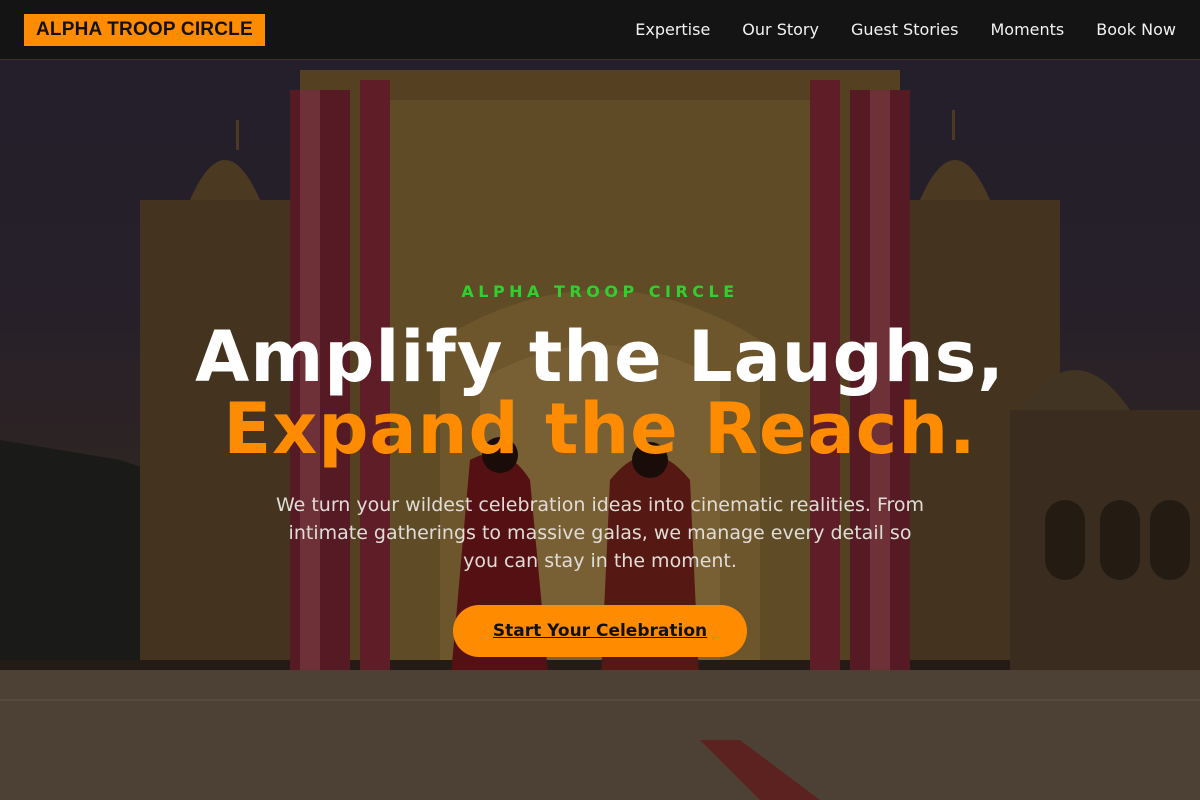  What do you see at coordinates (600, 291) in the screenshot?
I see `hero-eyebrow: ALPHA TROOP CIRCLE` at bounding box center [600, 291].